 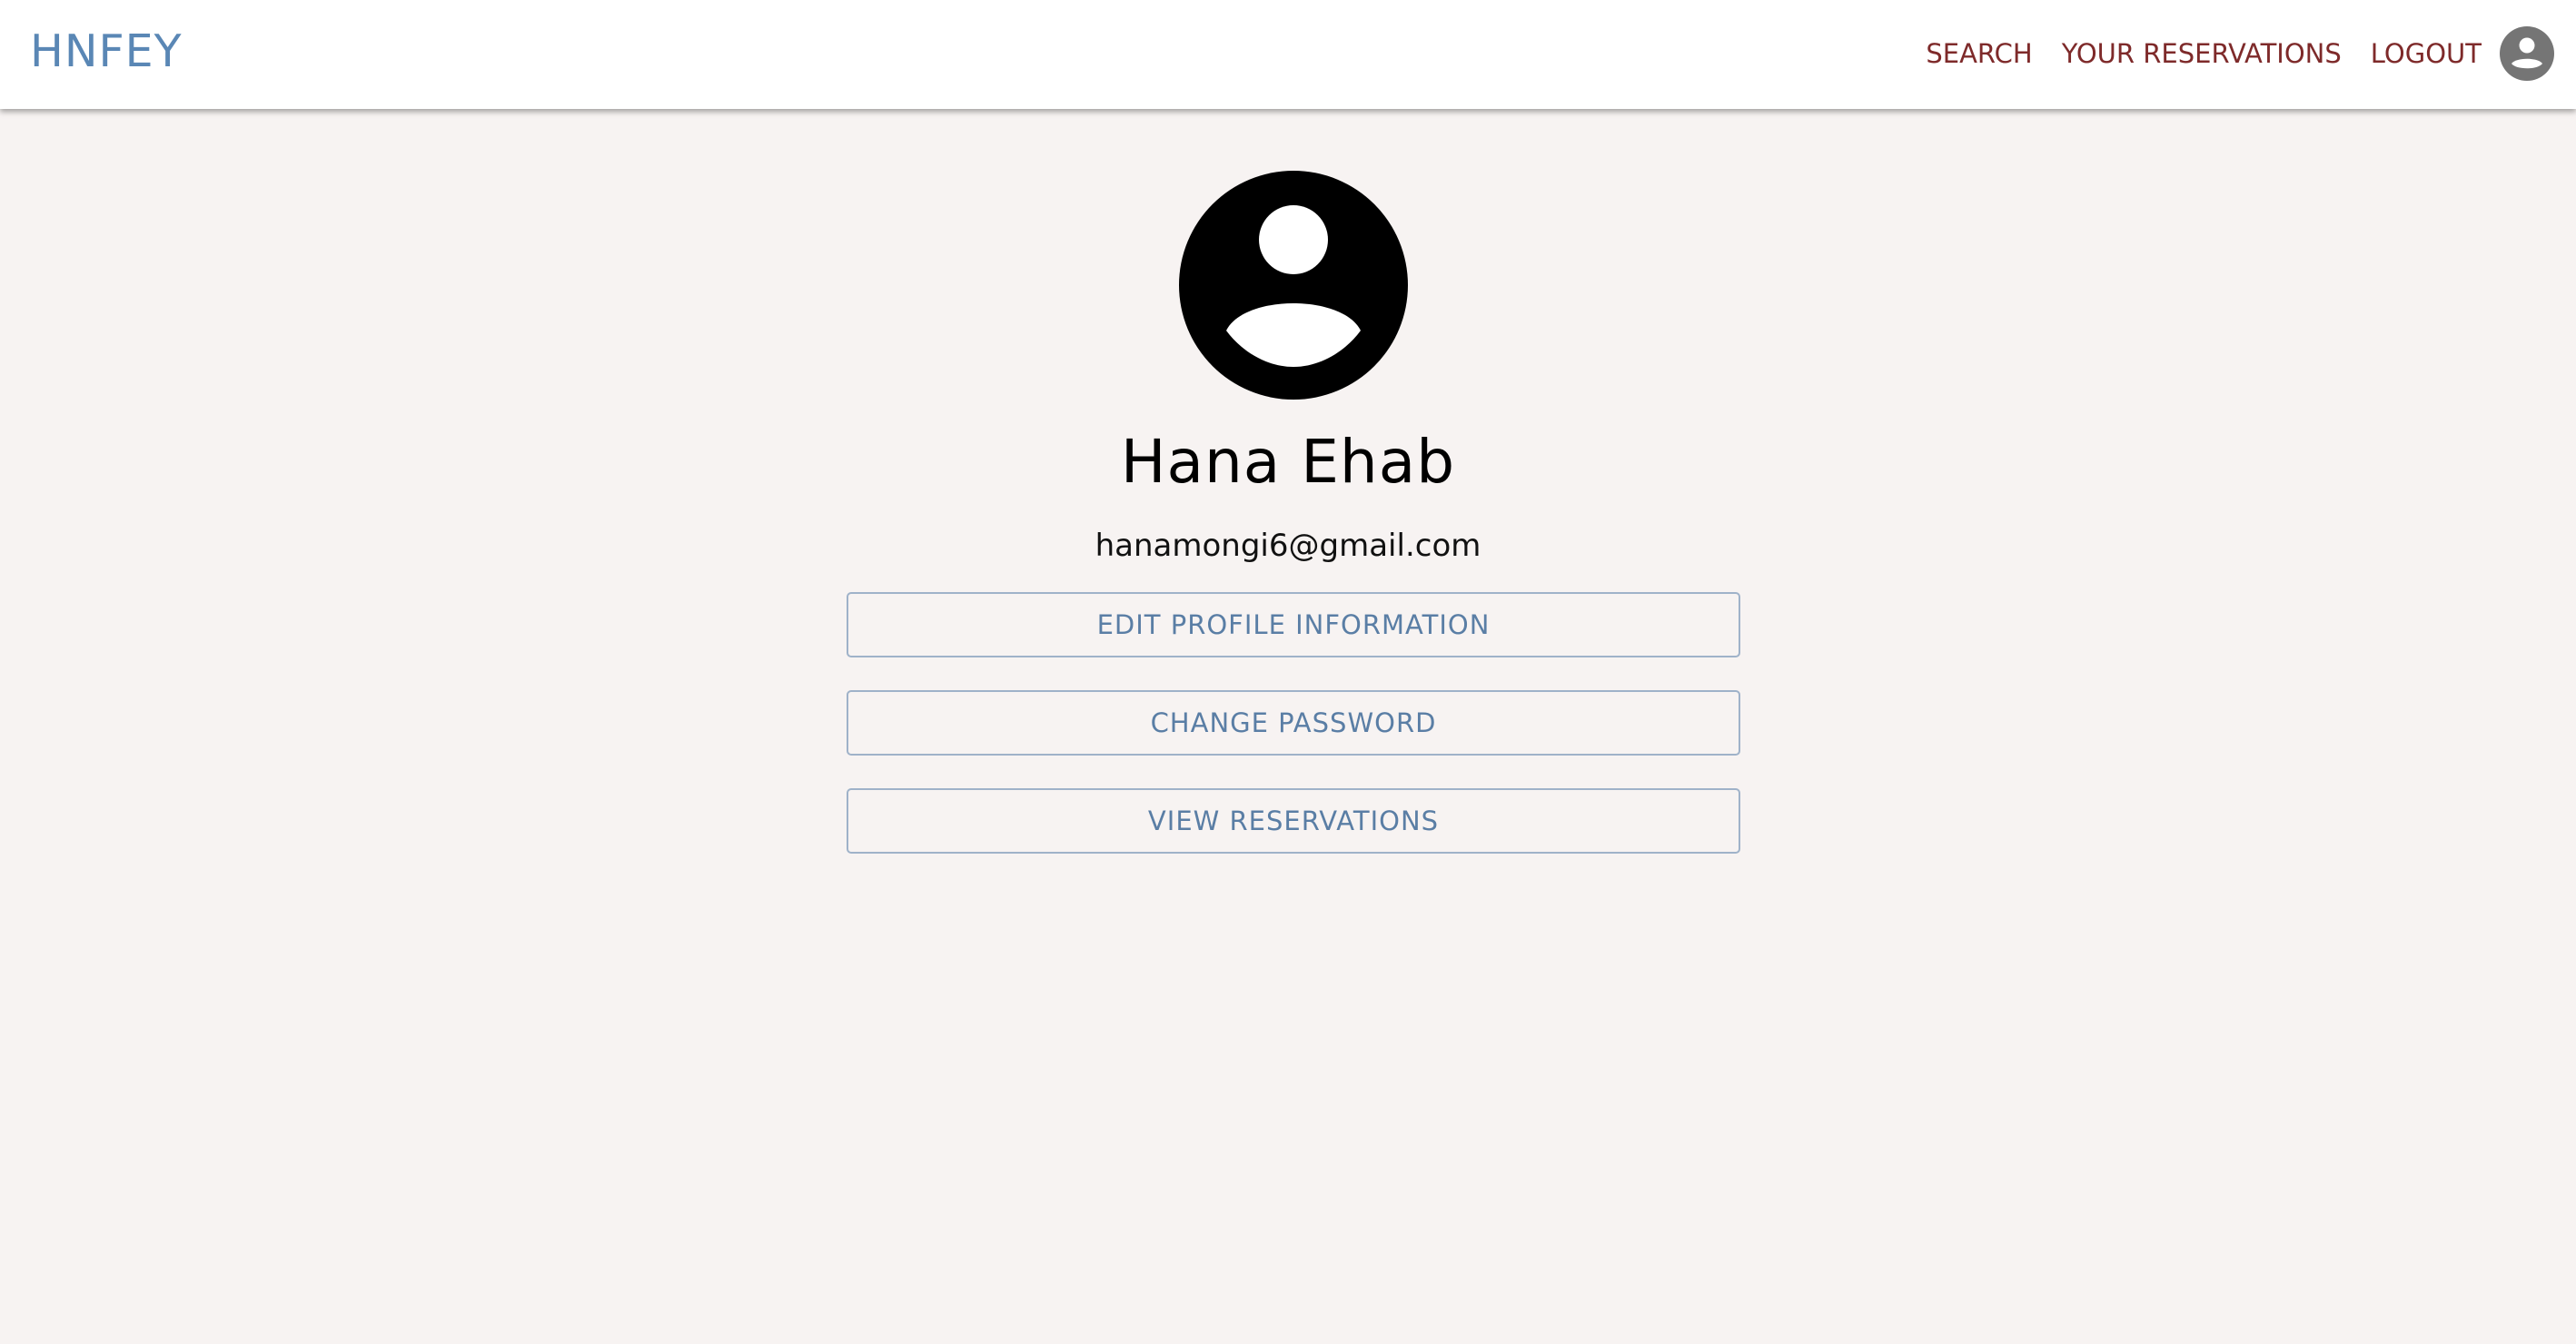 I want to click on nav-your-reservations-link: YOUR RESERVATIONS, so click(x=2202, y=54).